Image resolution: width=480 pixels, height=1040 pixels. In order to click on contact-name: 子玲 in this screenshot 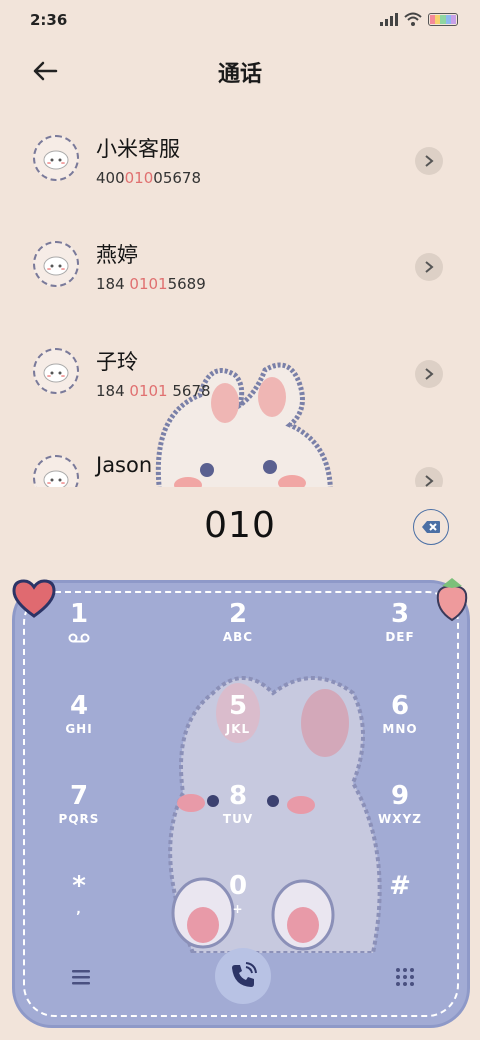, I will do `click(117, 362)`.